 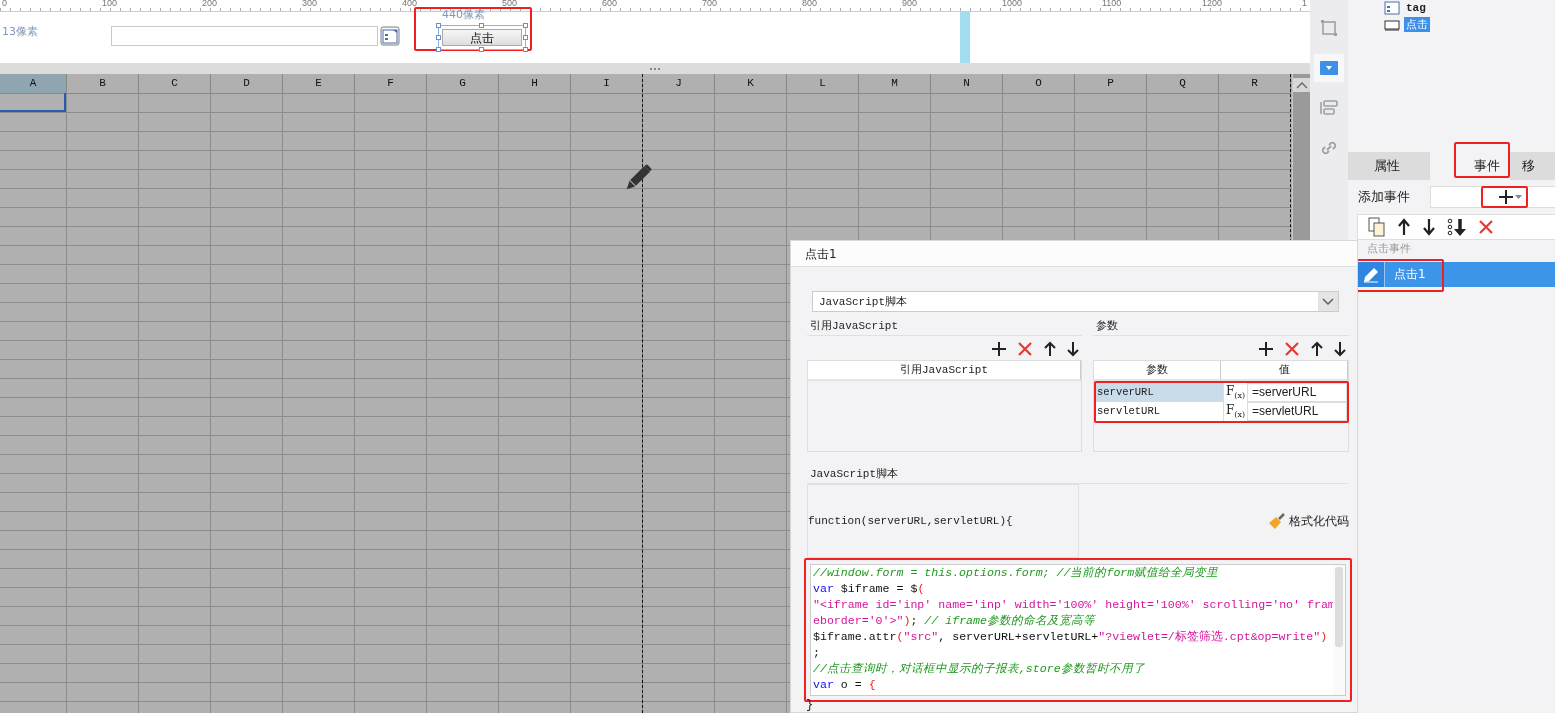 I want to click on code-line: var o = {, so click(x=845, y=685).